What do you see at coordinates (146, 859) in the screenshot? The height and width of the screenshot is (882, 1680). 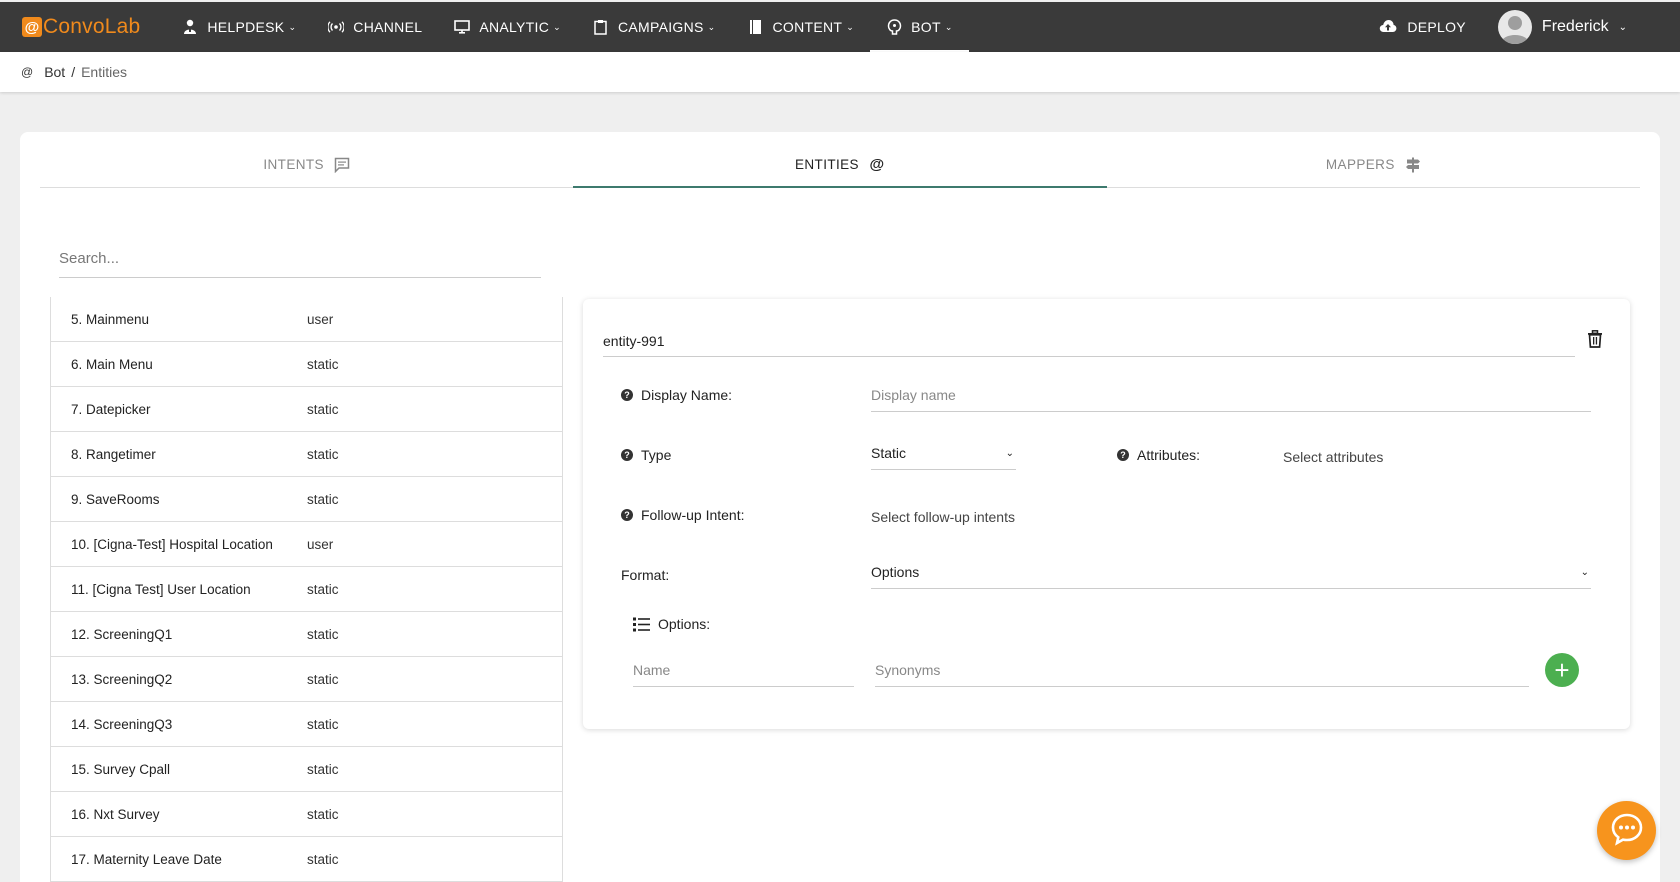 I see `entity-name: 17. Maternity Leave Date` at bounding box center [146, 859].